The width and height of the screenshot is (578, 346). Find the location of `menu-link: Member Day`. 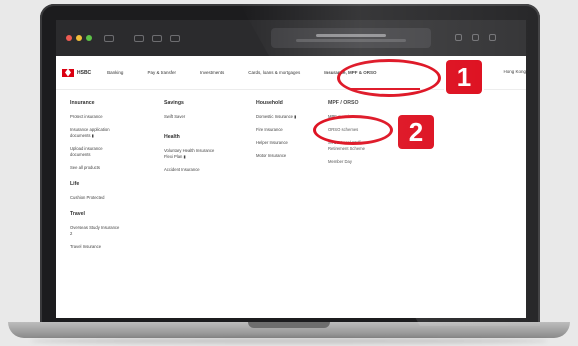

menu-link: Member Day is located at coordinates (368, 162).